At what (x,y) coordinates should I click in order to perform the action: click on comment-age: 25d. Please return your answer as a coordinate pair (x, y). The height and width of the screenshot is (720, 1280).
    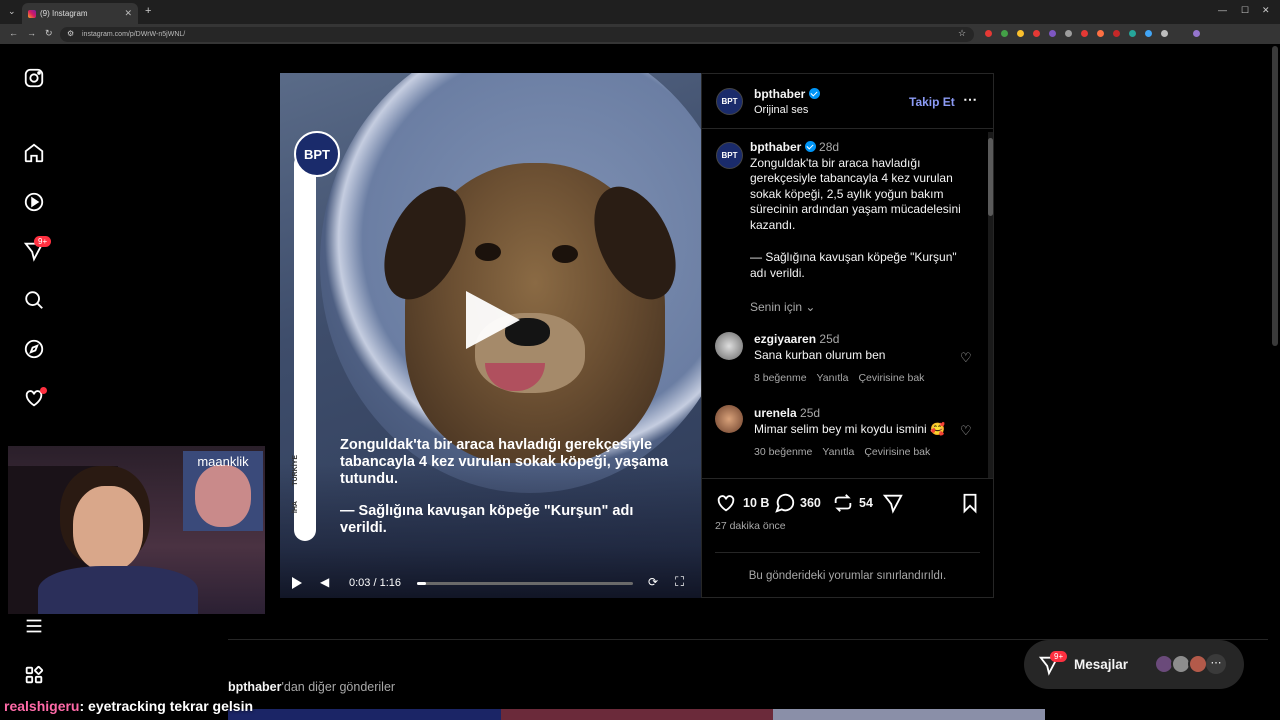
    Looking at the image, I should click on (810, 413).